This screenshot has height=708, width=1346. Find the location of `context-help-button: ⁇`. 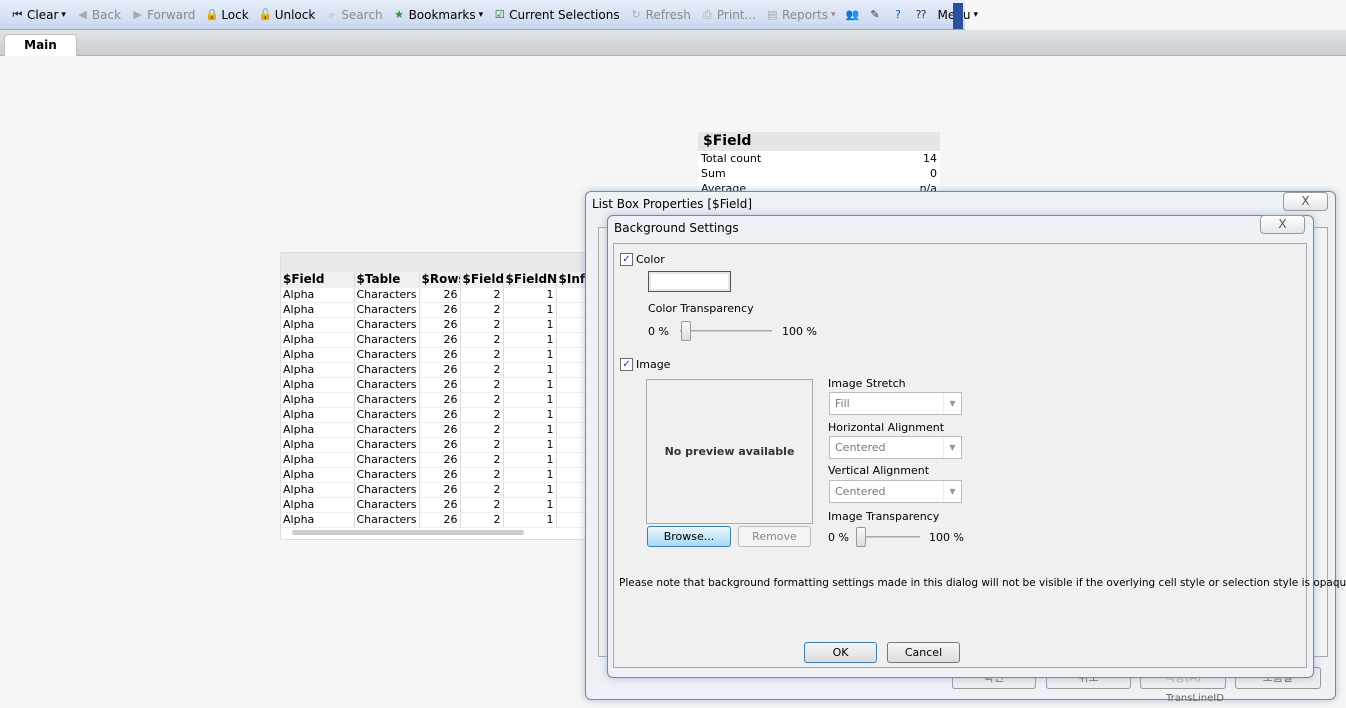

context-help-button: ⁇ is located at coordinates (921, 14).